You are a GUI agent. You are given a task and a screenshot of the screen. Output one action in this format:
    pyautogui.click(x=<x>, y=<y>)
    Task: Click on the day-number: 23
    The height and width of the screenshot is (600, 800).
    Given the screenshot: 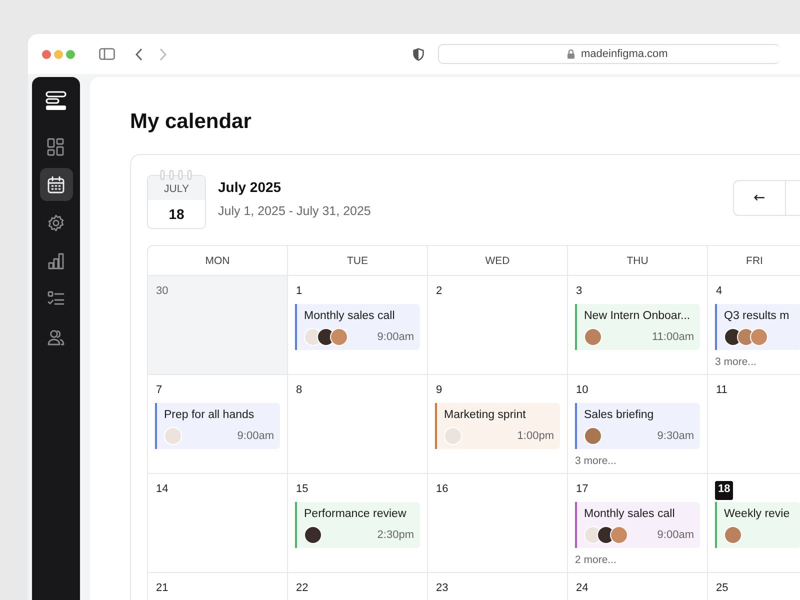 What is the action you would take?
    pyautogui.click(x=442, y=588)
    